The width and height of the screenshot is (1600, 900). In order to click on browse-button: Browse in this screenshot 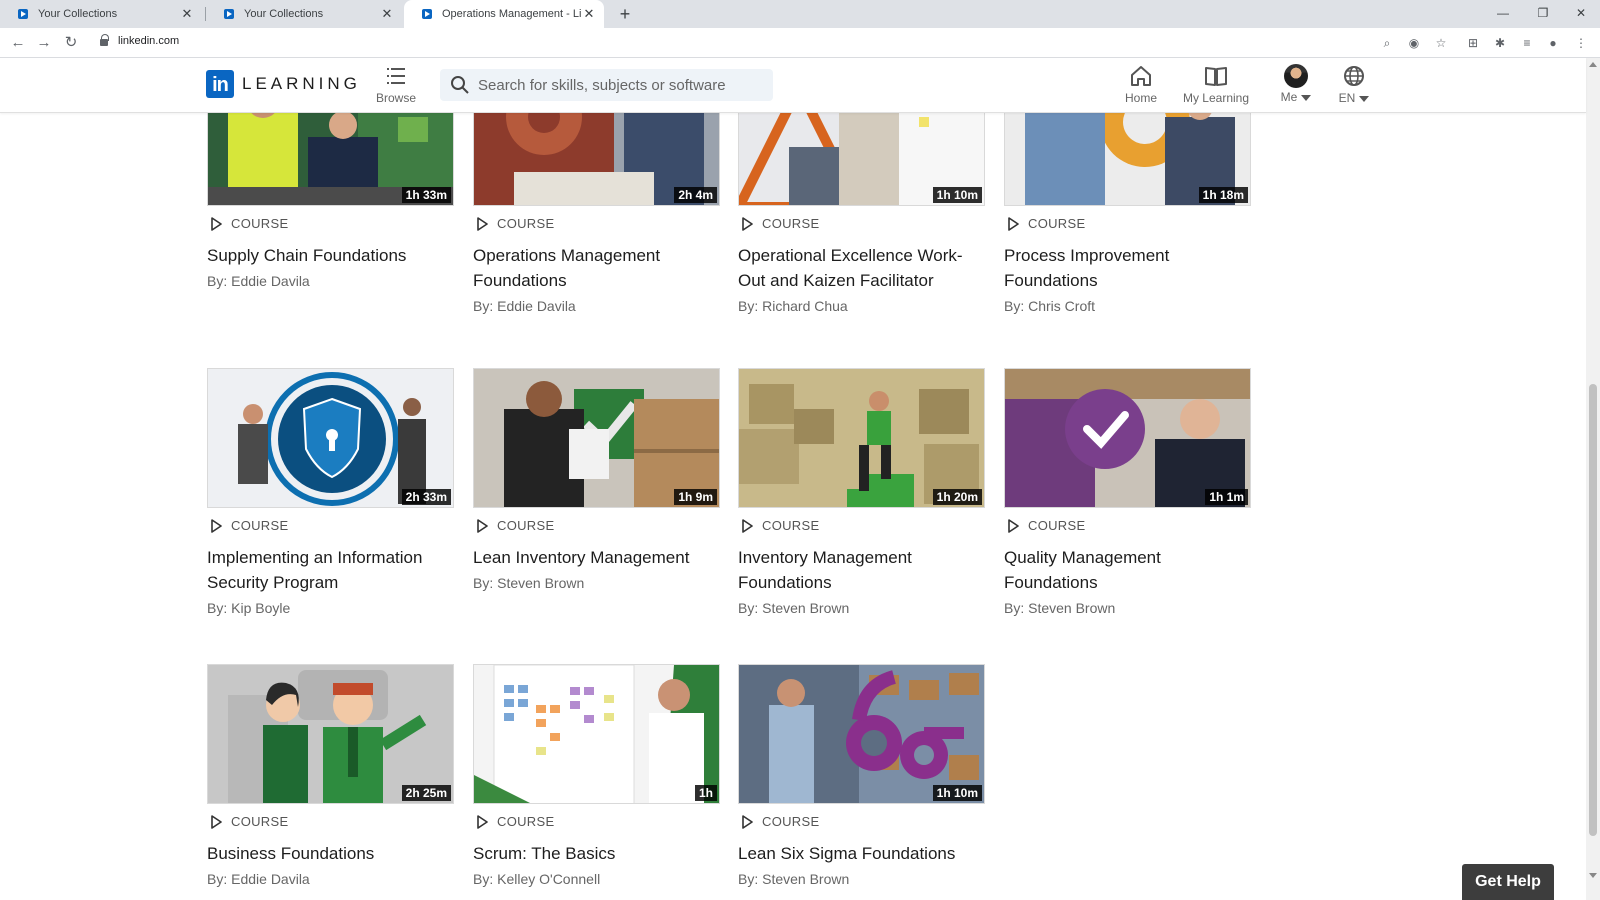, I will do `click(396, 84)`.